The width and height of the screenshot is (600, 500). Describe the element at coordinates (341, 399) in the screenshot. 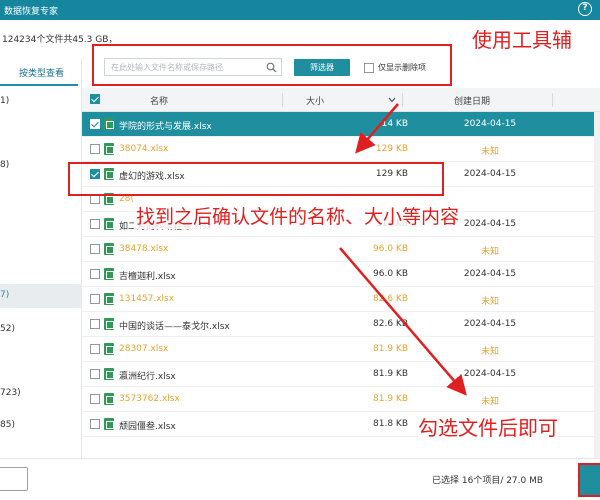

I see `table-row: 3573762.xlsx 81.9 KB 未知` at that location.